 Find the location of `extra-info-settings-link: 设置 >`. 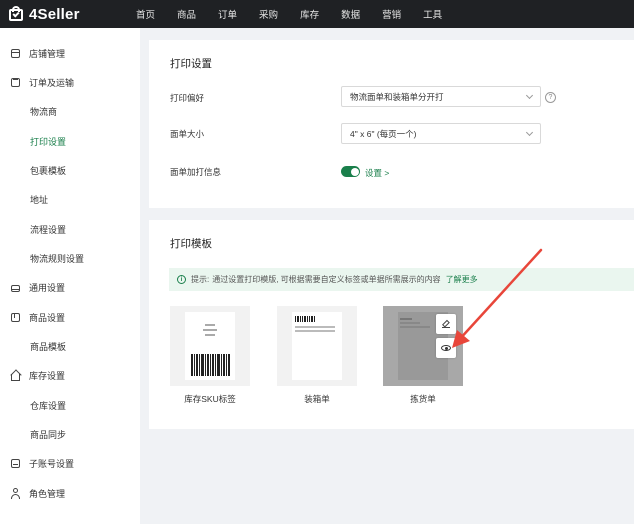

extra-info-settings-link: 设置 > is located at coordinates (377, 173).